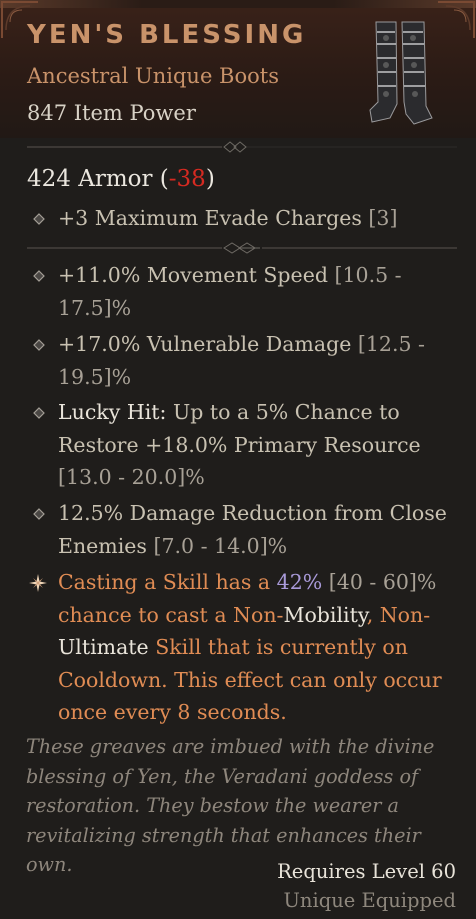  What do you see at coordinates (401, 73) in the screenshot?
I see `boots-icon` at bounding box center [401, 73].